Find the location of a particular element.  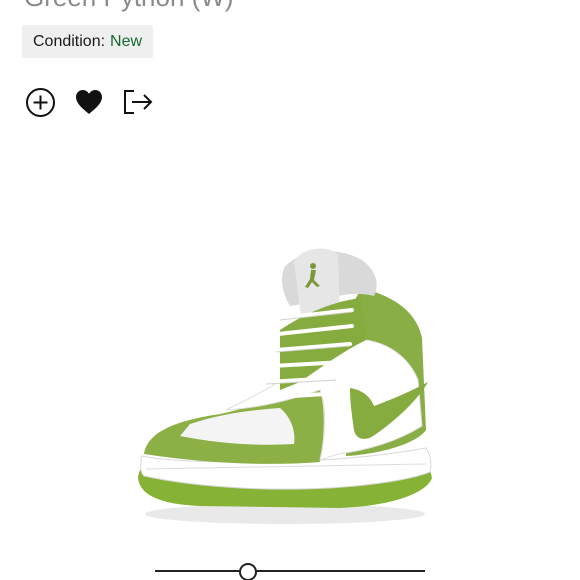

slider-track is located at coordinates (290, 571).